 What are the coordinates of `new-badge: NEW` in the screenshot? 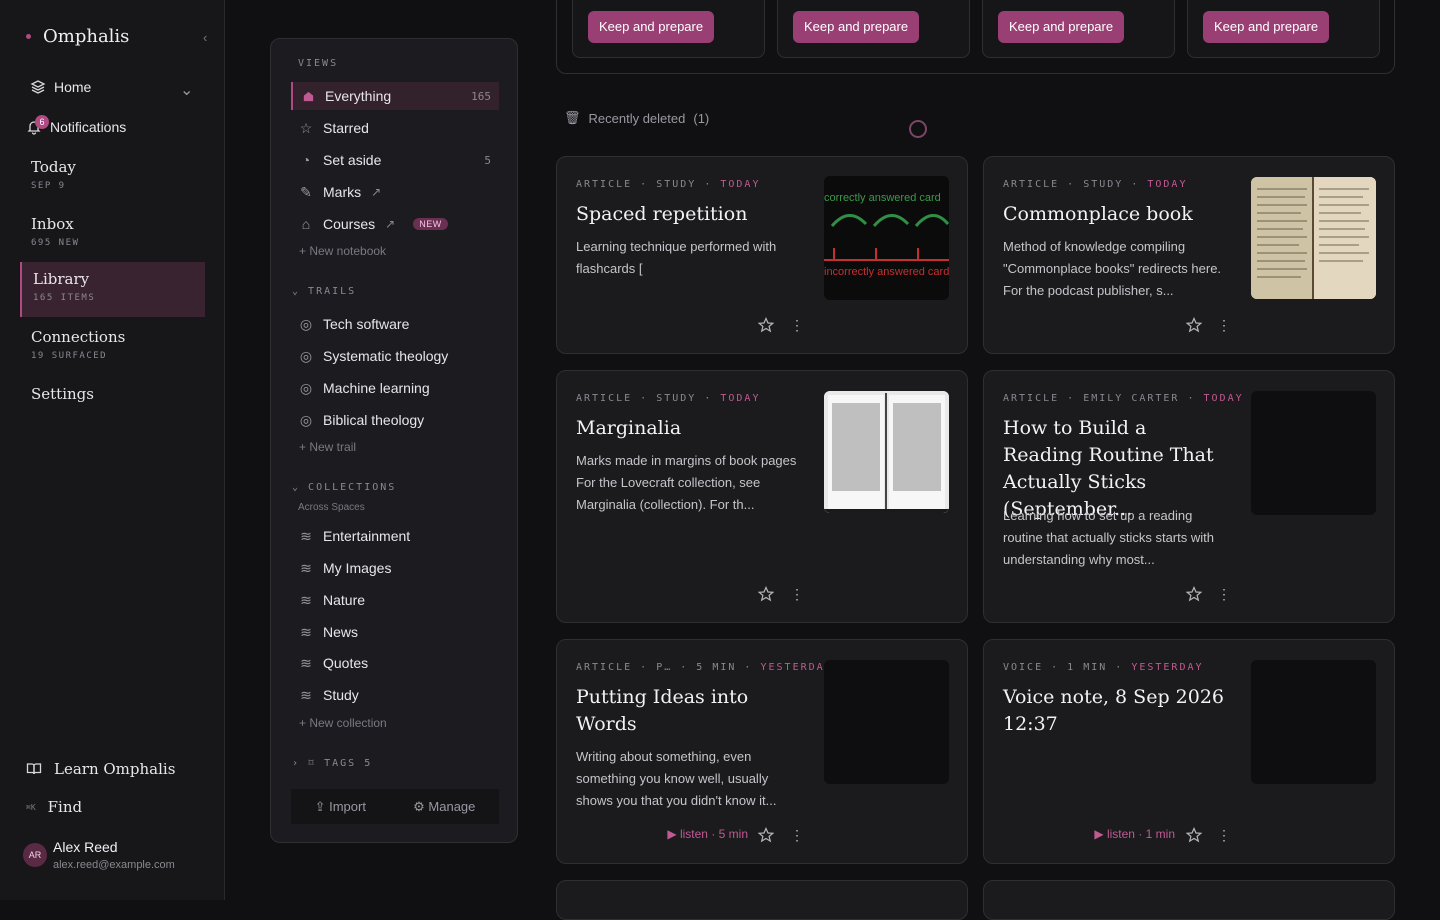 It's located at (430, 224).